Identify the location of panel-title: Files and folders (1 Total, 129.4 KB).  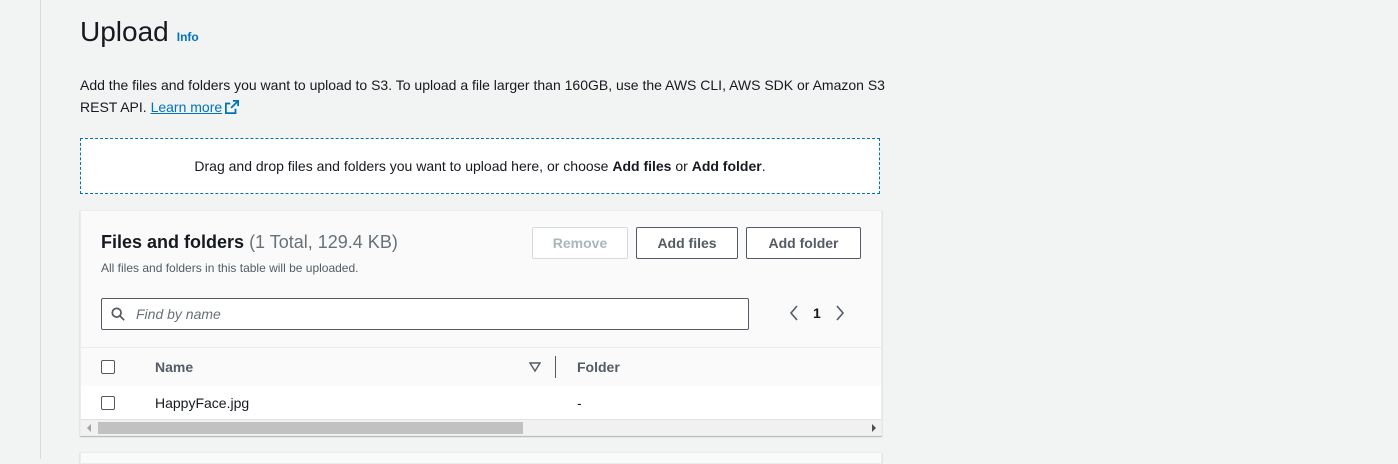
(249, 242).